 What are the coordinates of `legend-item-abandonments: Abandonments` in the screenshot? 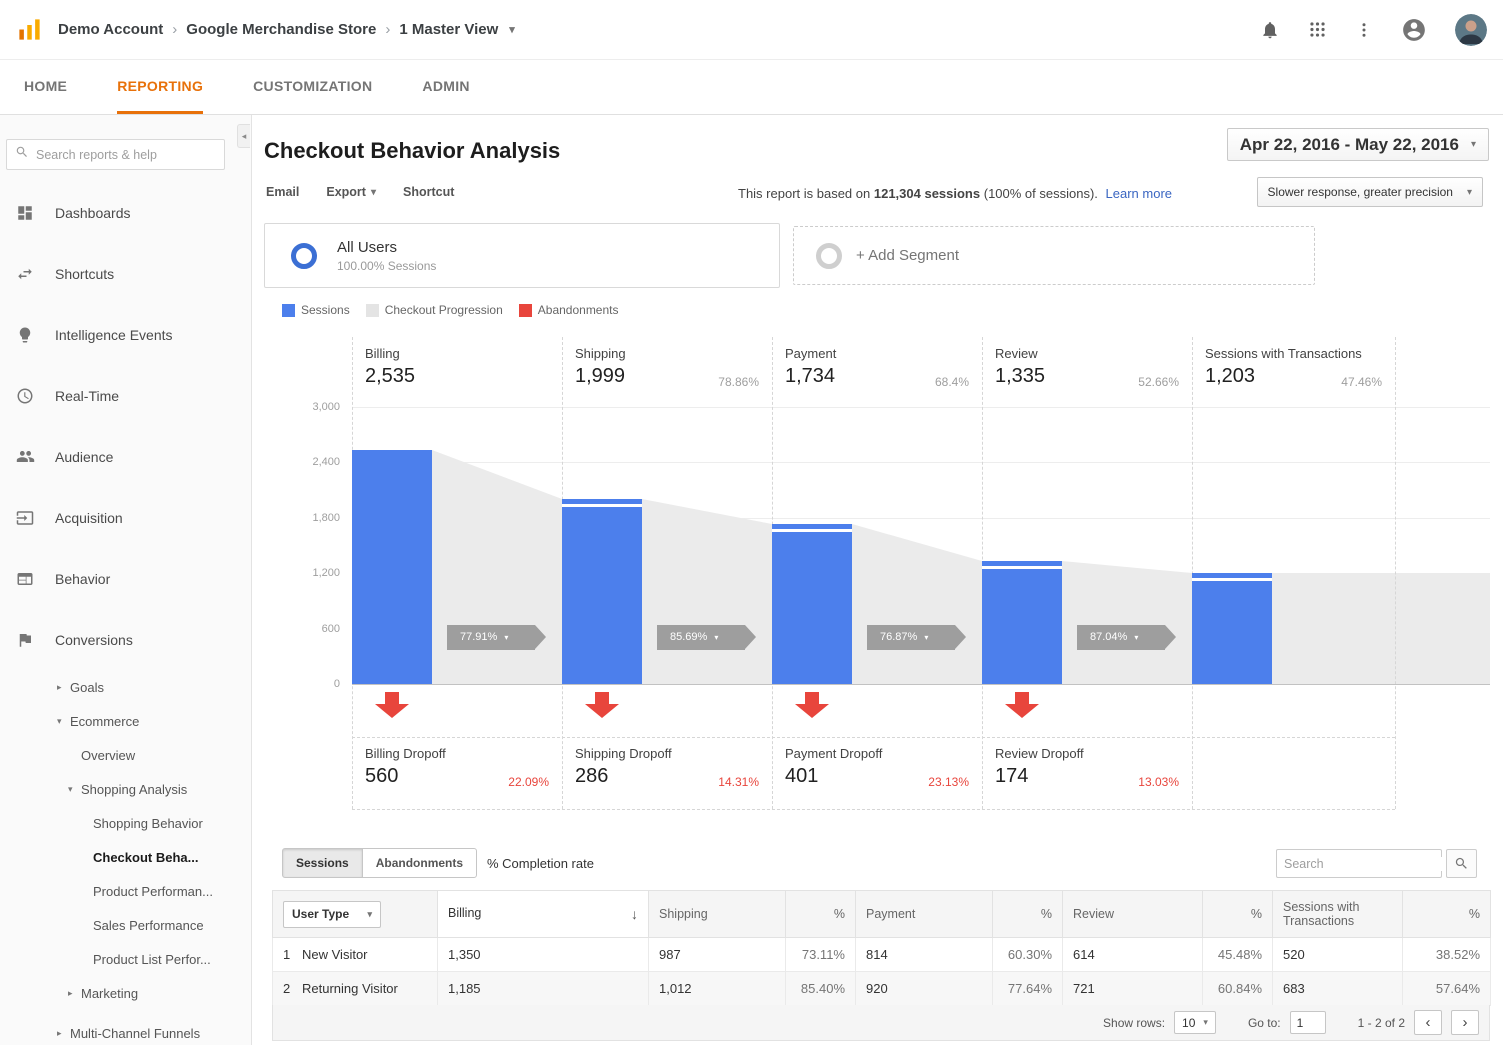 It's located at (568, 310).